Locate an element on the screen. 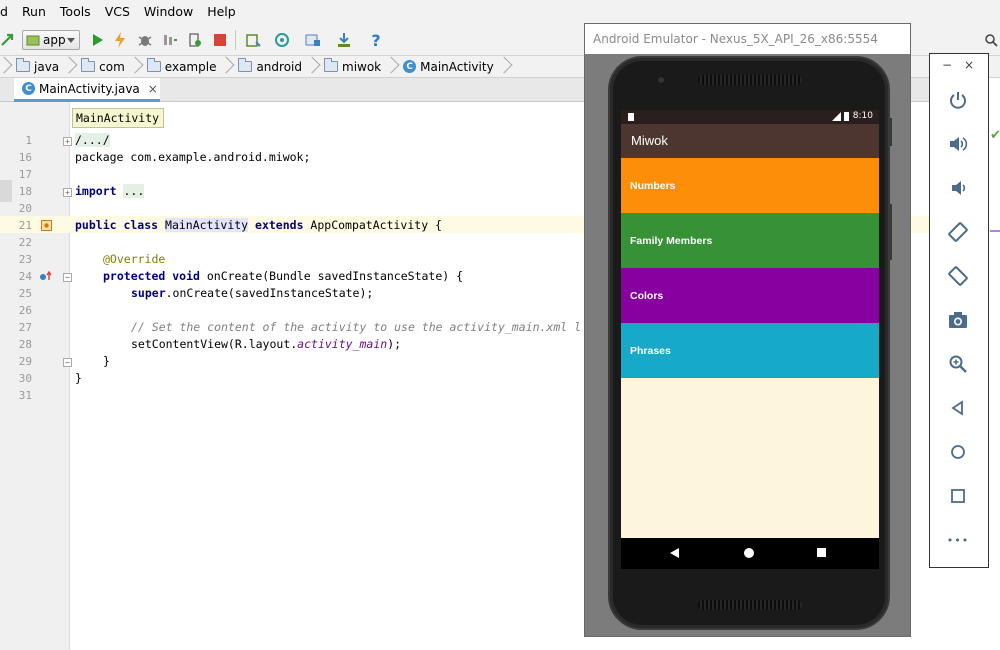 This screenshot has width=1000, height=650. run-config-select: app is located at coordinates (51, 40).